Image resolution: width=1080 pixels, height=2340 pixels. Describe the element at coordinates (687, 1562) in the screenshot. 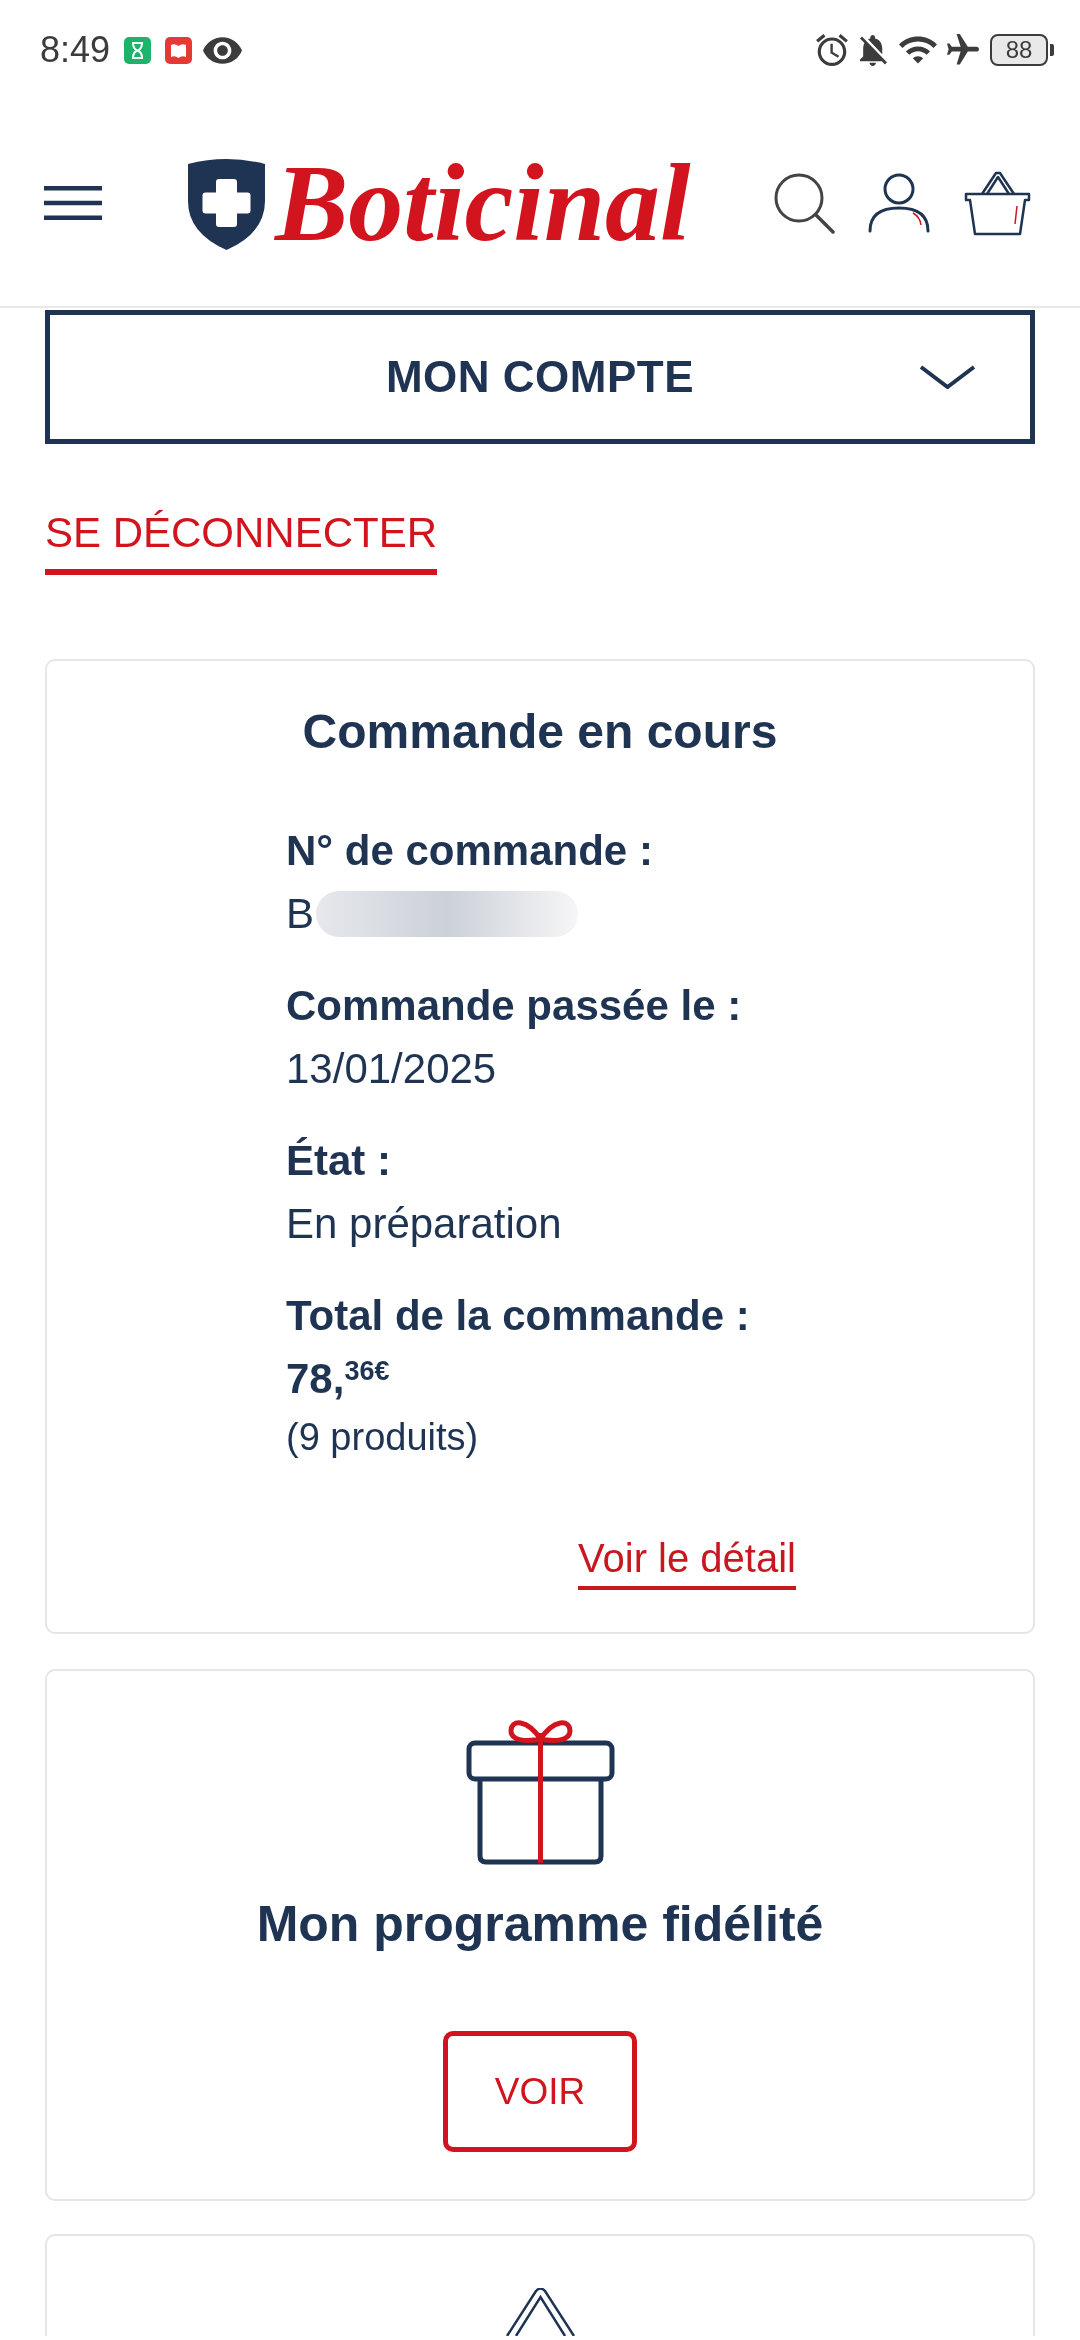

I see `detail-link: Voir le détail` at that location.